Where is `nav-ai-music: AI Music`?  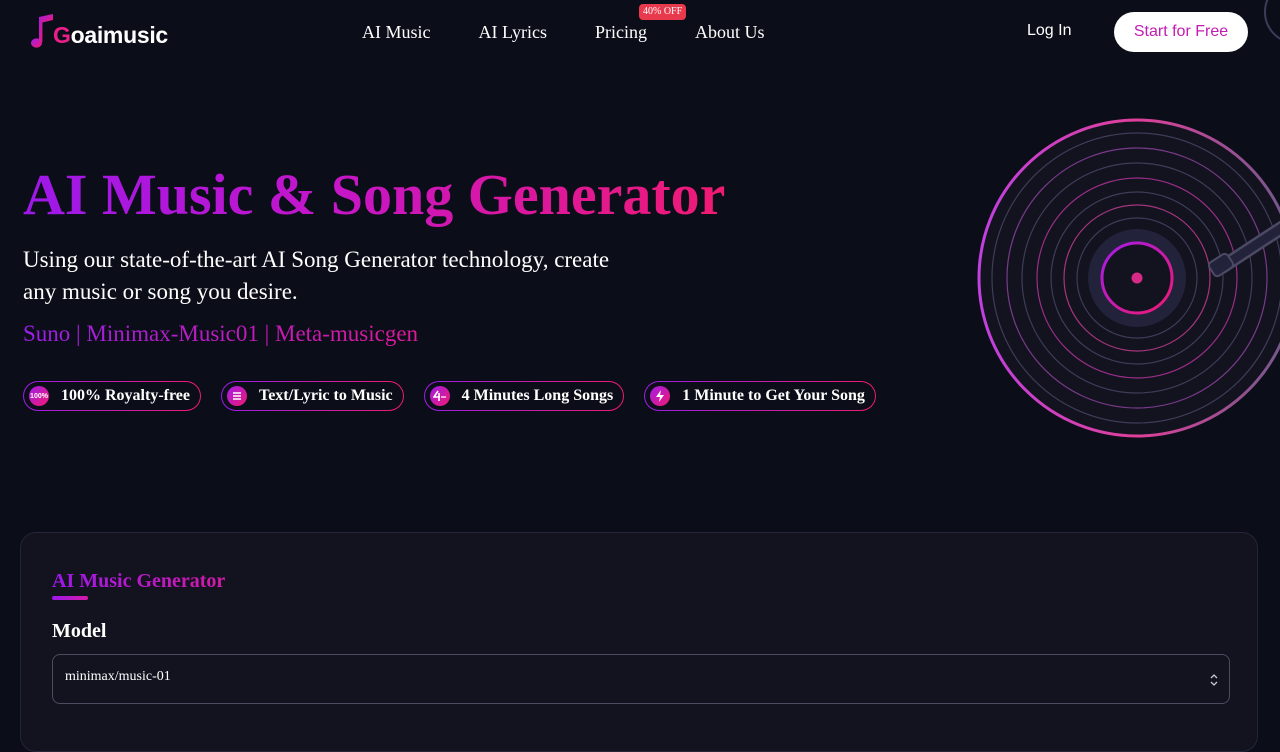
nav-ai-music: AI Music is located at coordinates (396, 32).